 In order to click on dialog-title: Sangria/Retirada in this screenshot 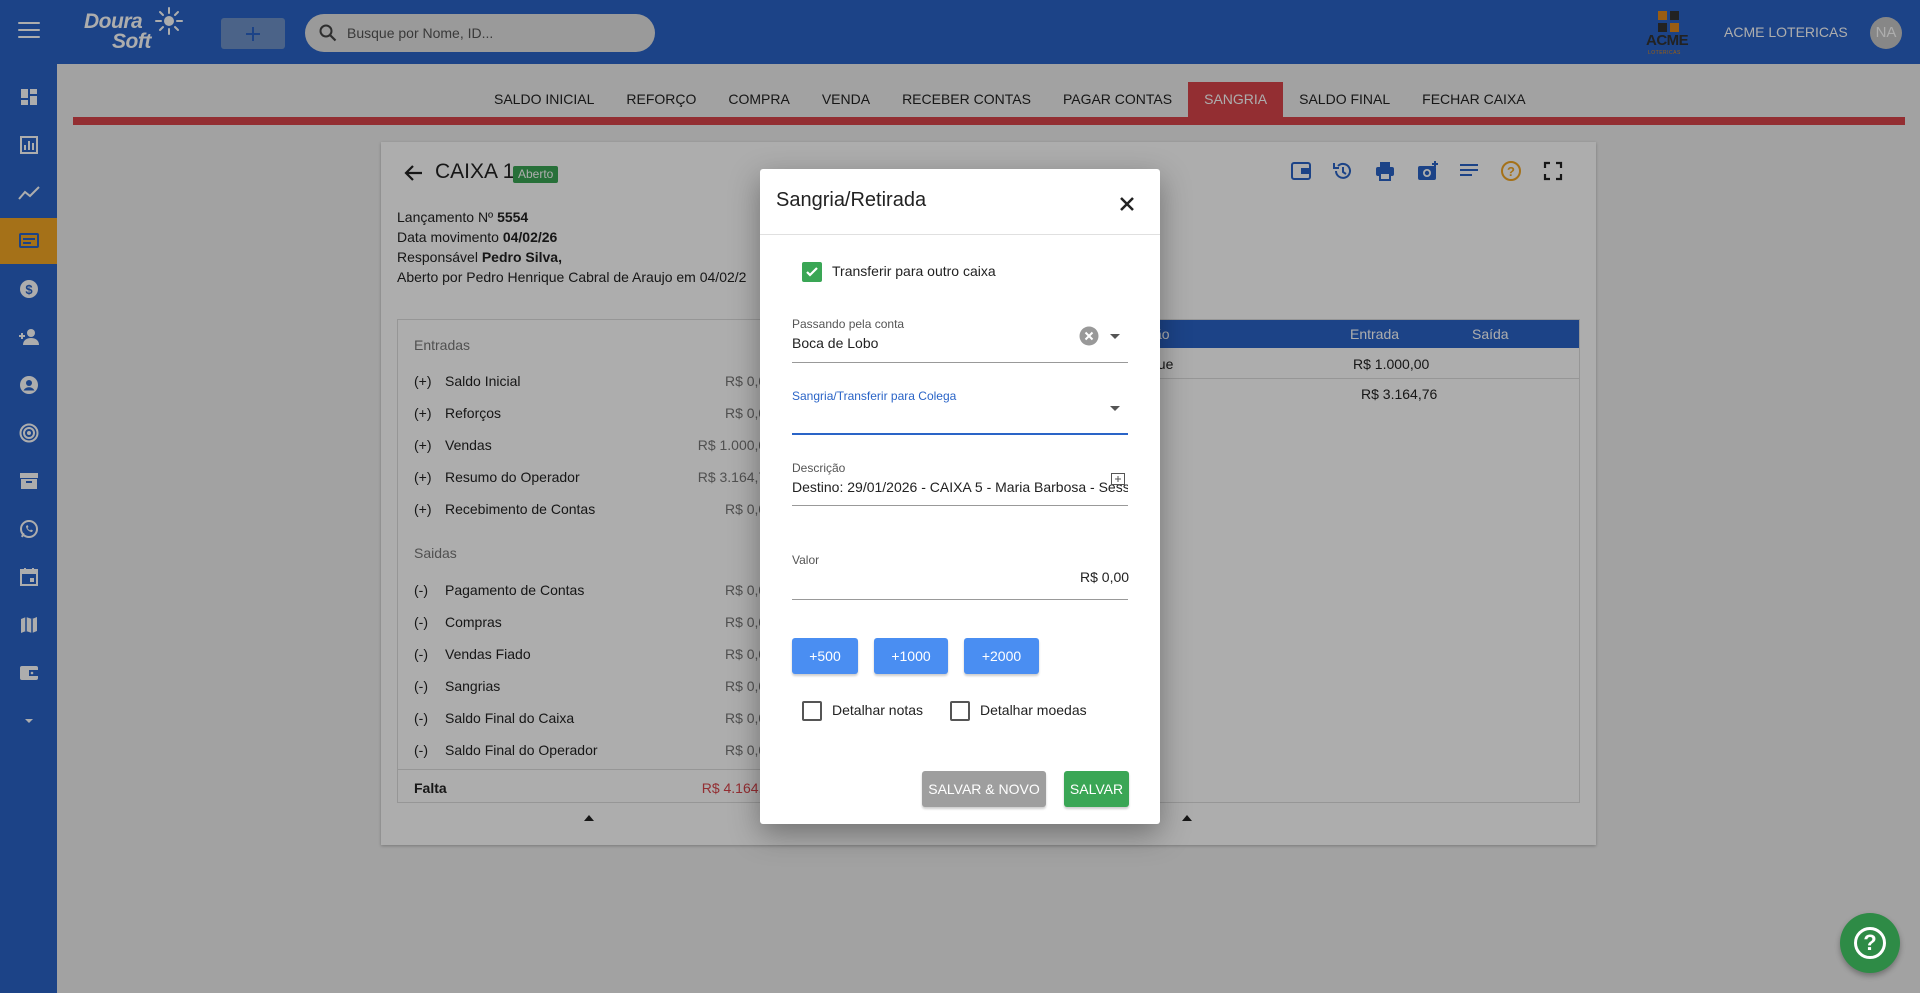, I will do `click(851, 200)`.